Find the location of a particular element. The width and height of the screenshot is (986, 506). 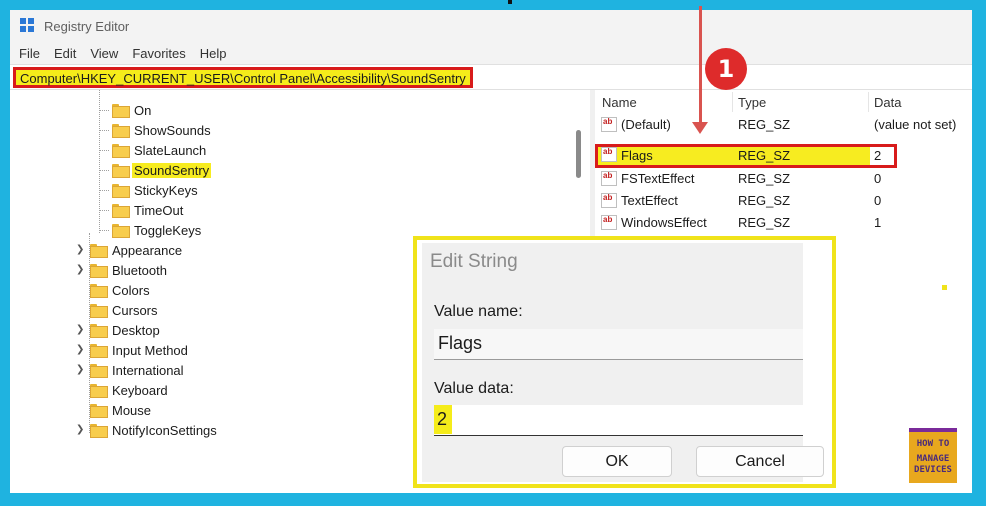

tree-item-appearance: ❯ Appearance is located at coordinates (129, 250).